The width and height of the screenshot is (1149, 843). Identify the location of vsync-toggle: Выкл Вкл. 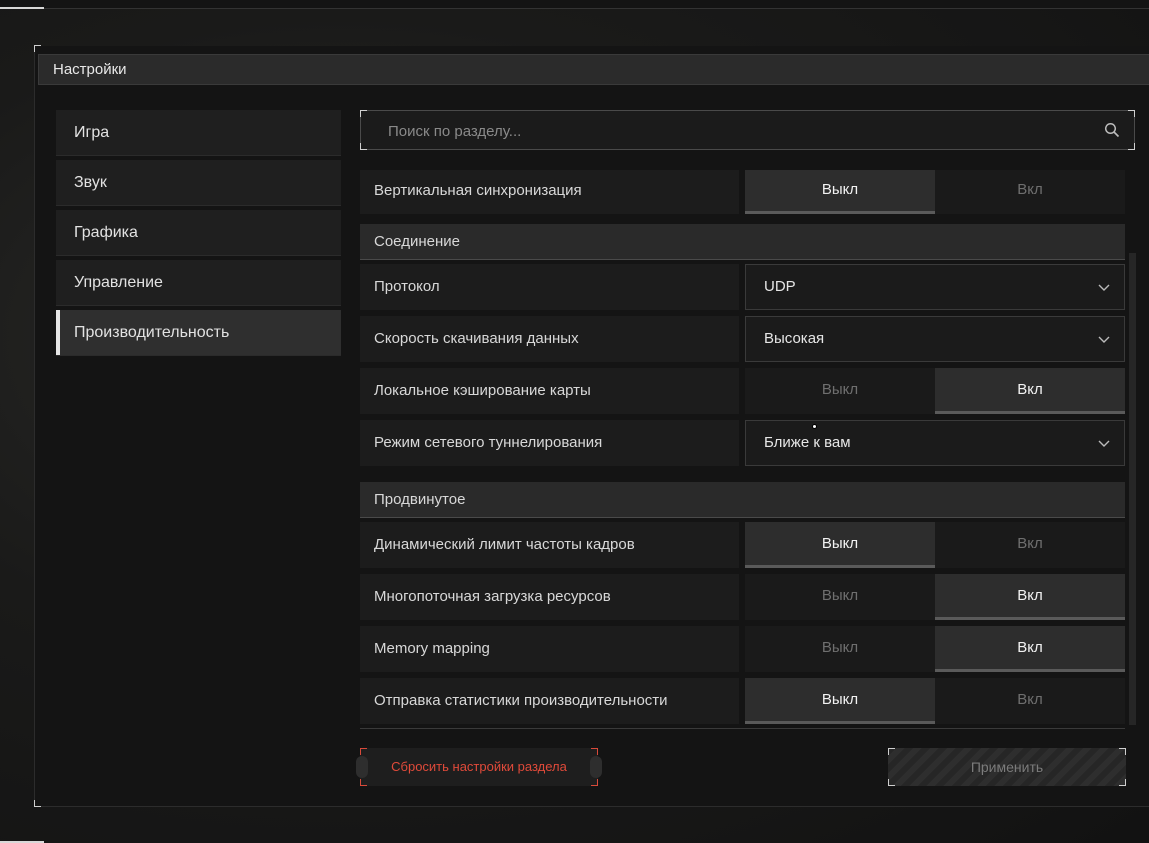
(935, 192).